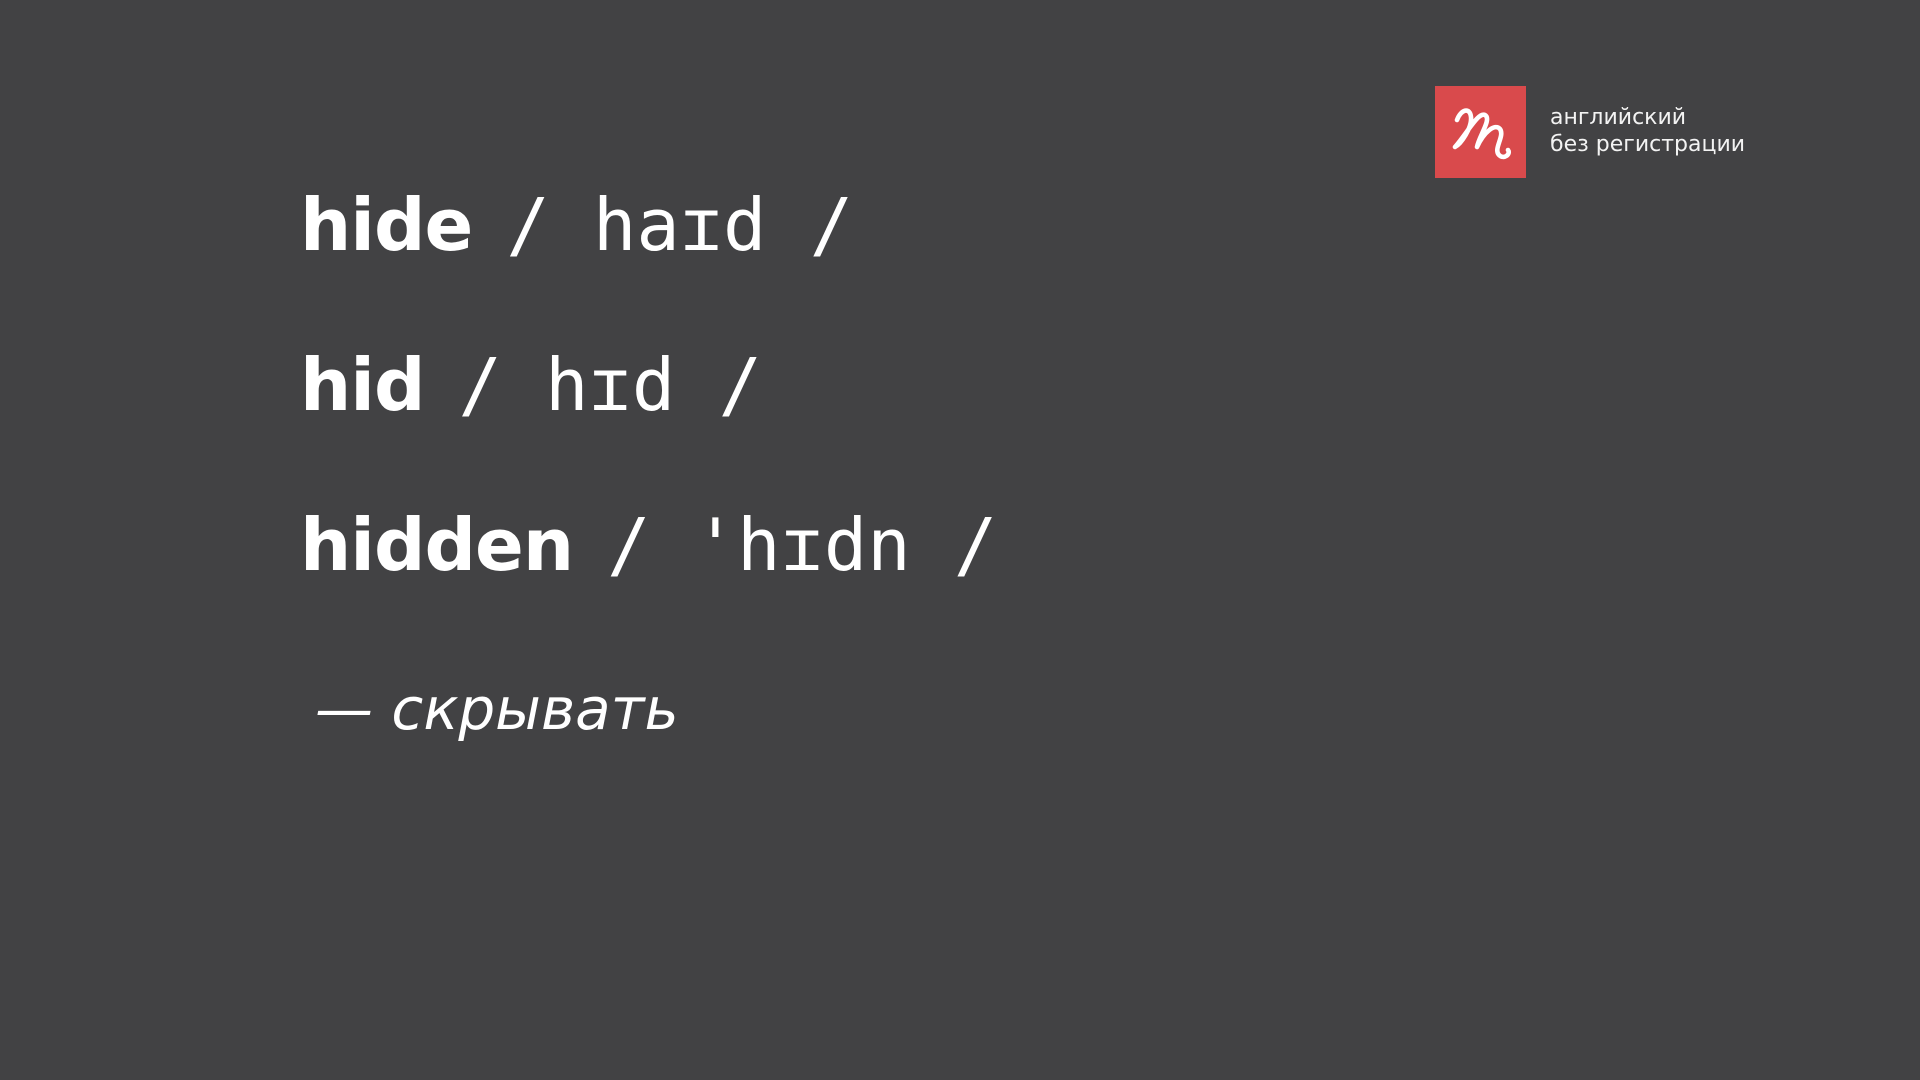 The image size is (1920, 1080). Describe the element at coordinates (1680, 131) in the screenshot. I see `brand-name: английский без регистрации` at that location.